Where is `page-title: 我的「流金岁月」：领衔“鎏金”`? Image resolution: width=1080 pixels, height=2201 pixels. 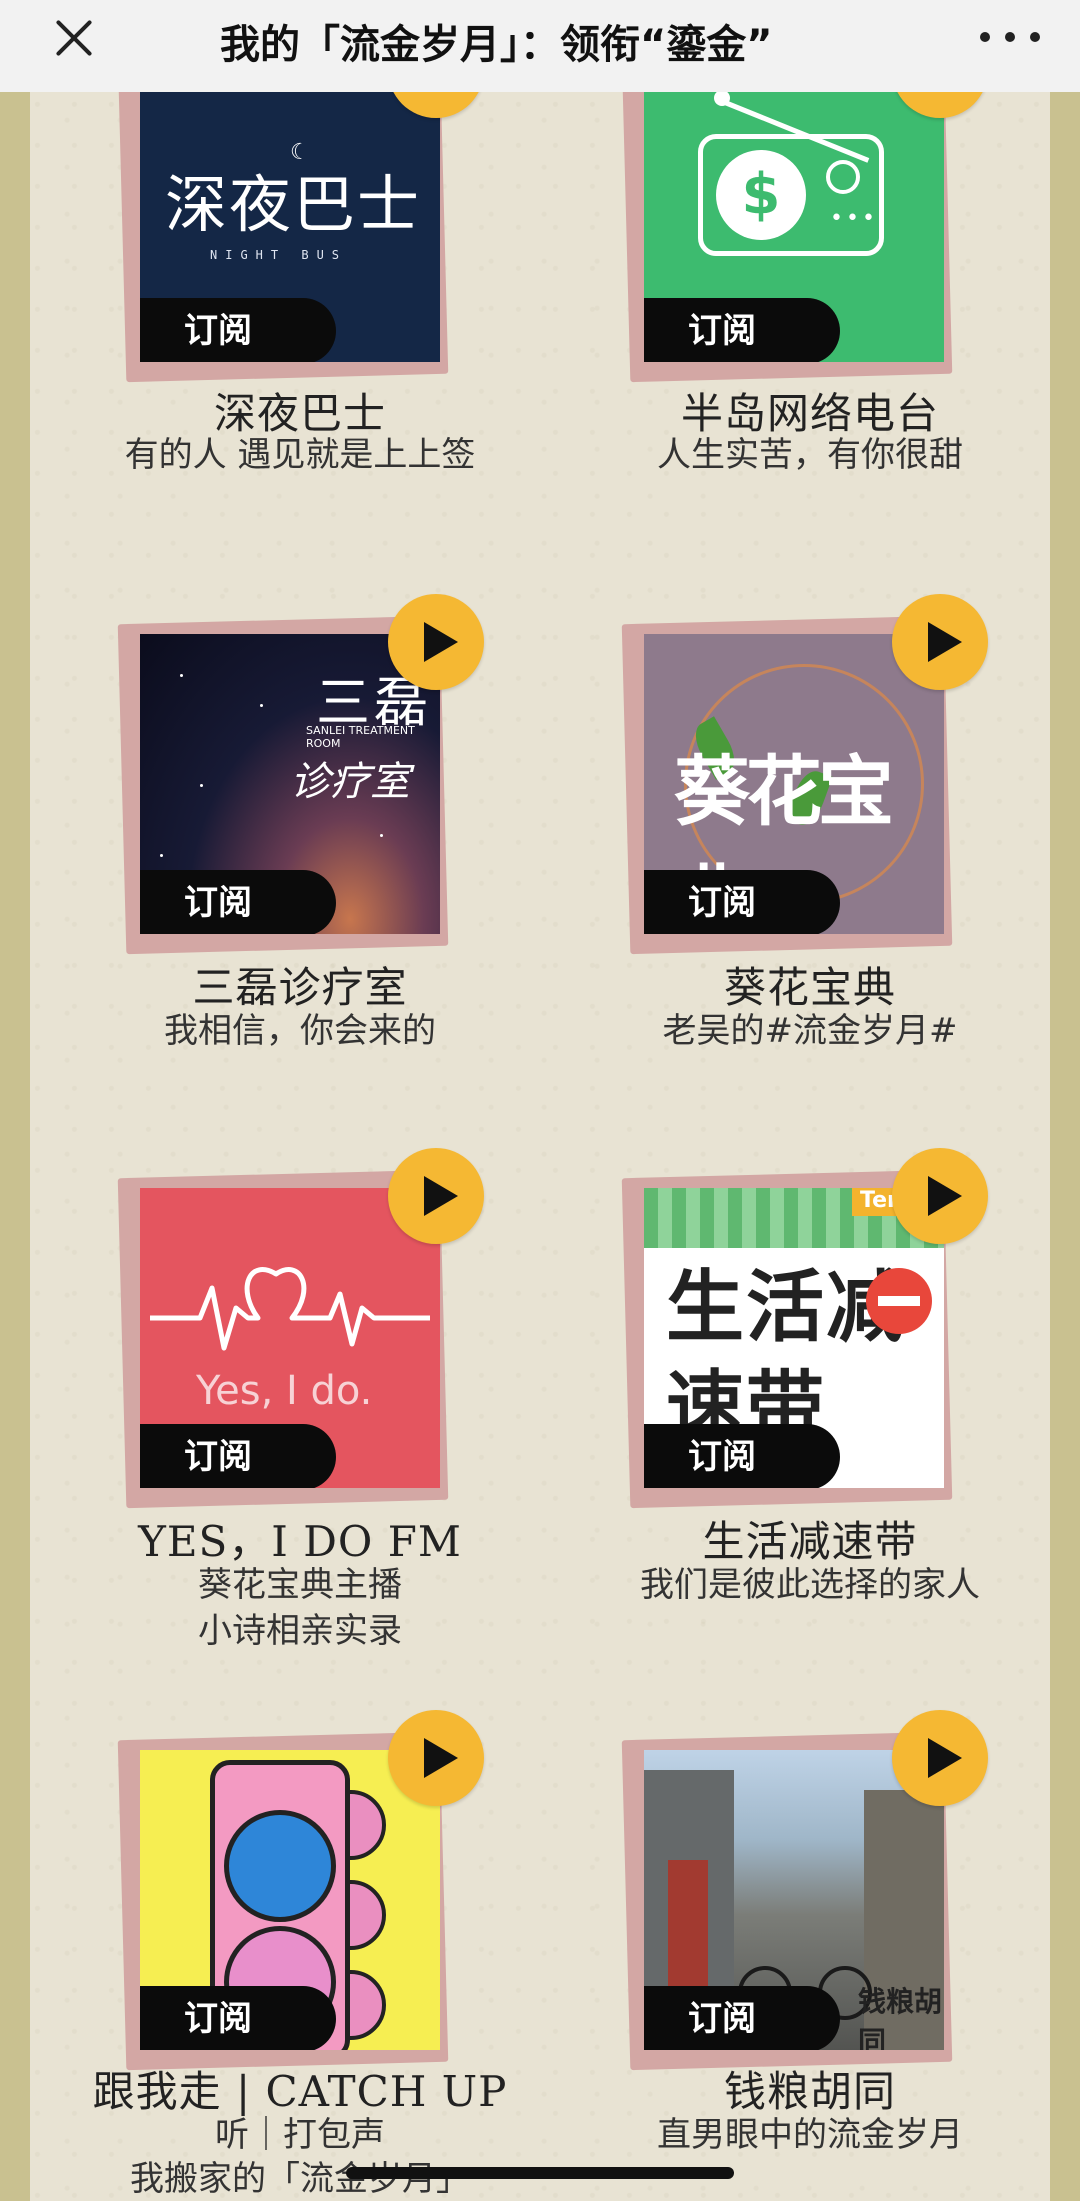 page-title: 我的「流金岁月」：领衔“鎏金” is located at coordinates (496, 45).